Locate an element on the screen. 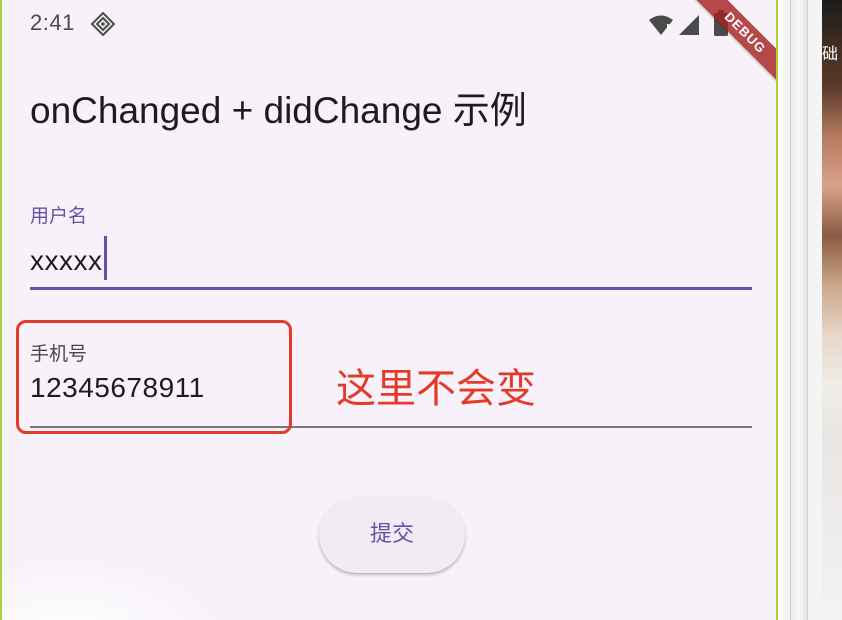 The width and height of the screenshot is (842, 620). adjacent-window-image is located at coordinates (832, 310).